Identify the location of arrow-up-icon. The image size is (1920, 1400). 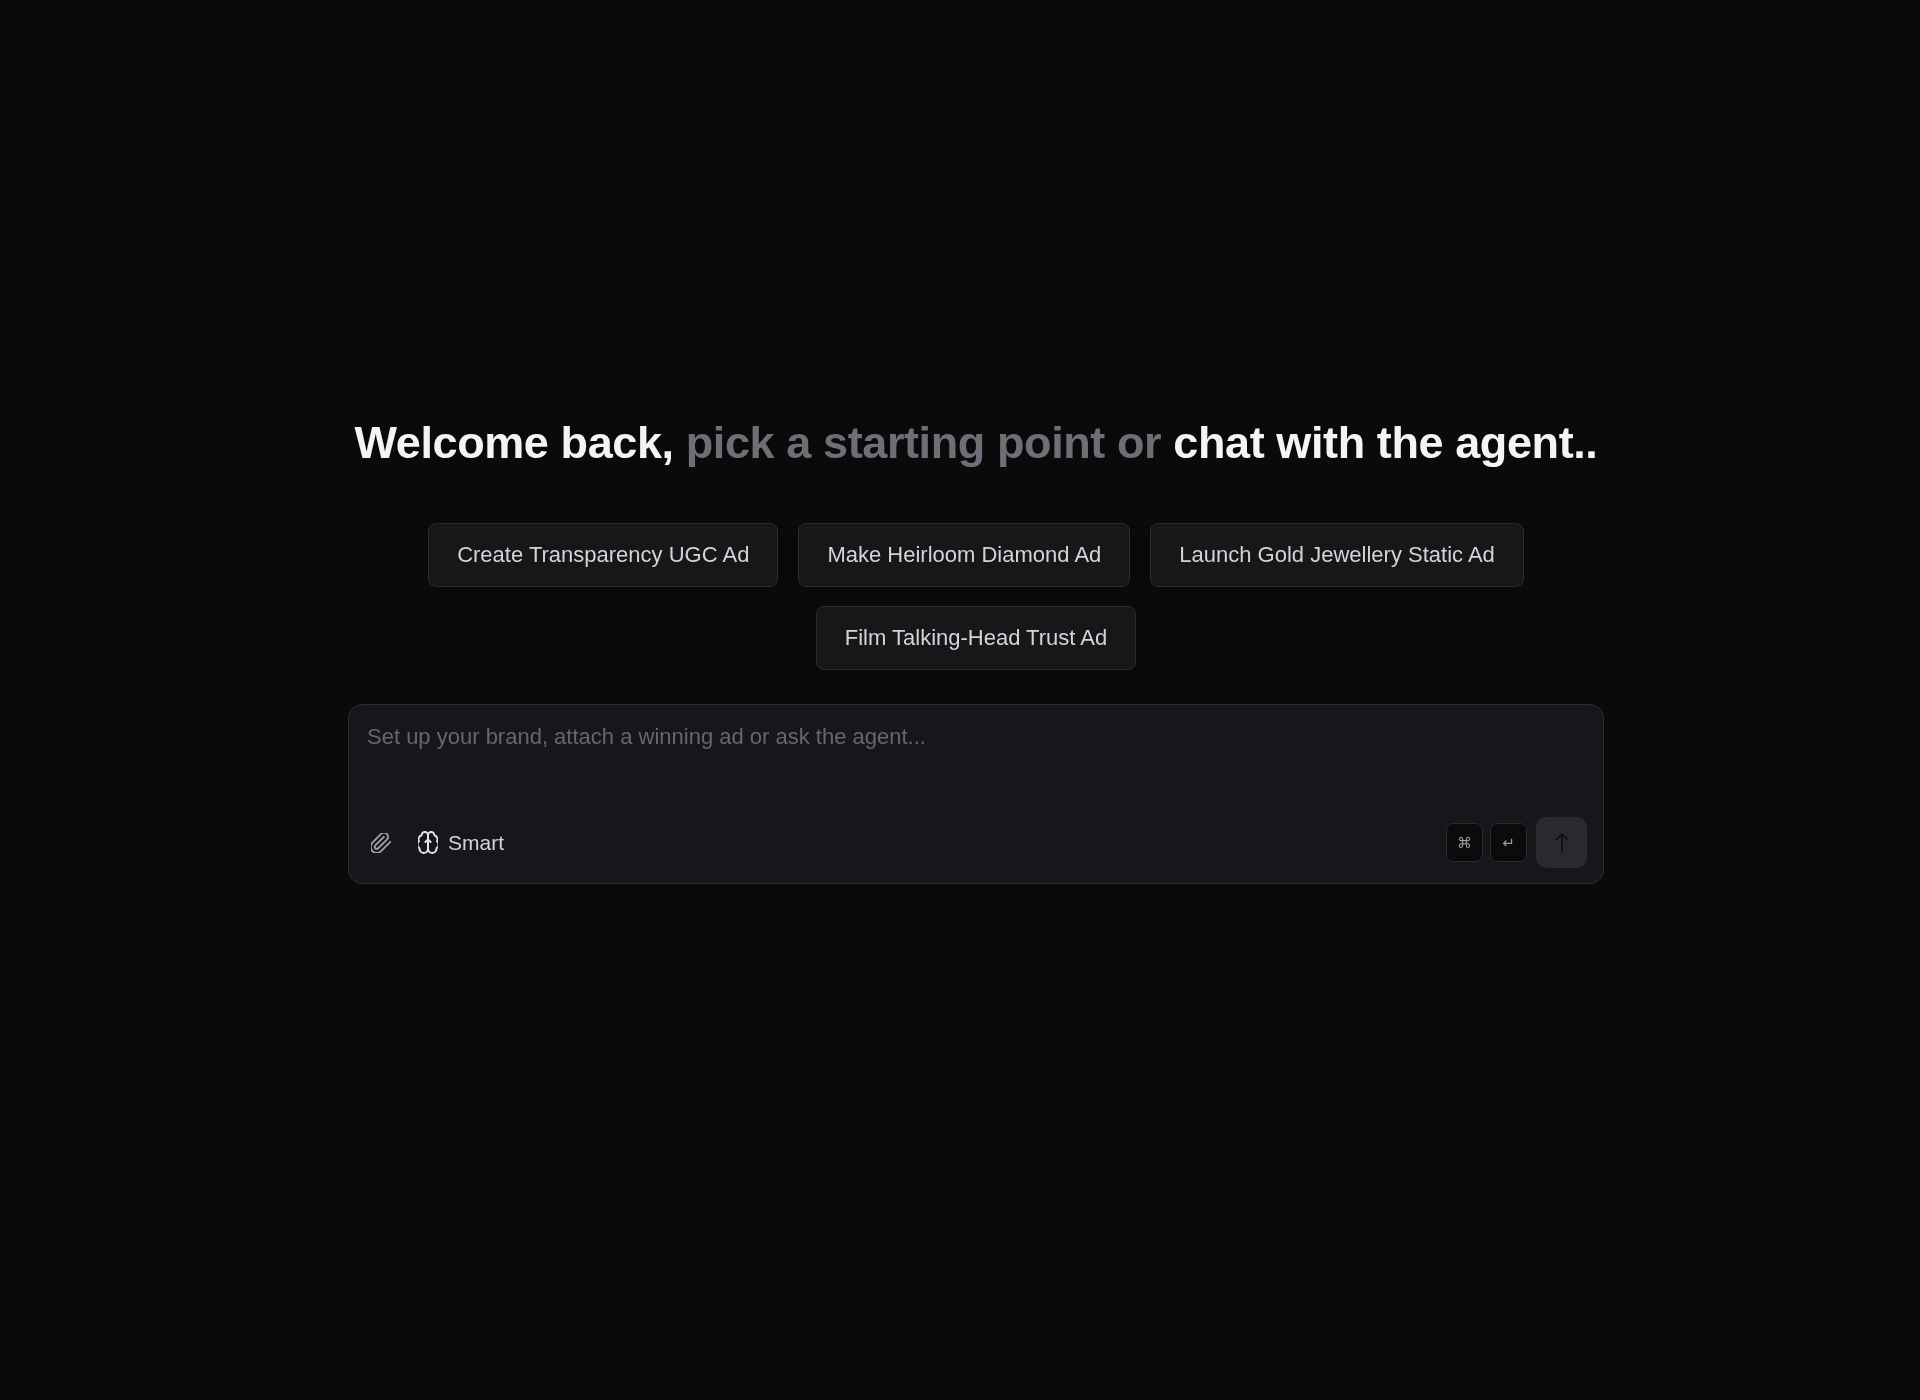
(1561, 842).